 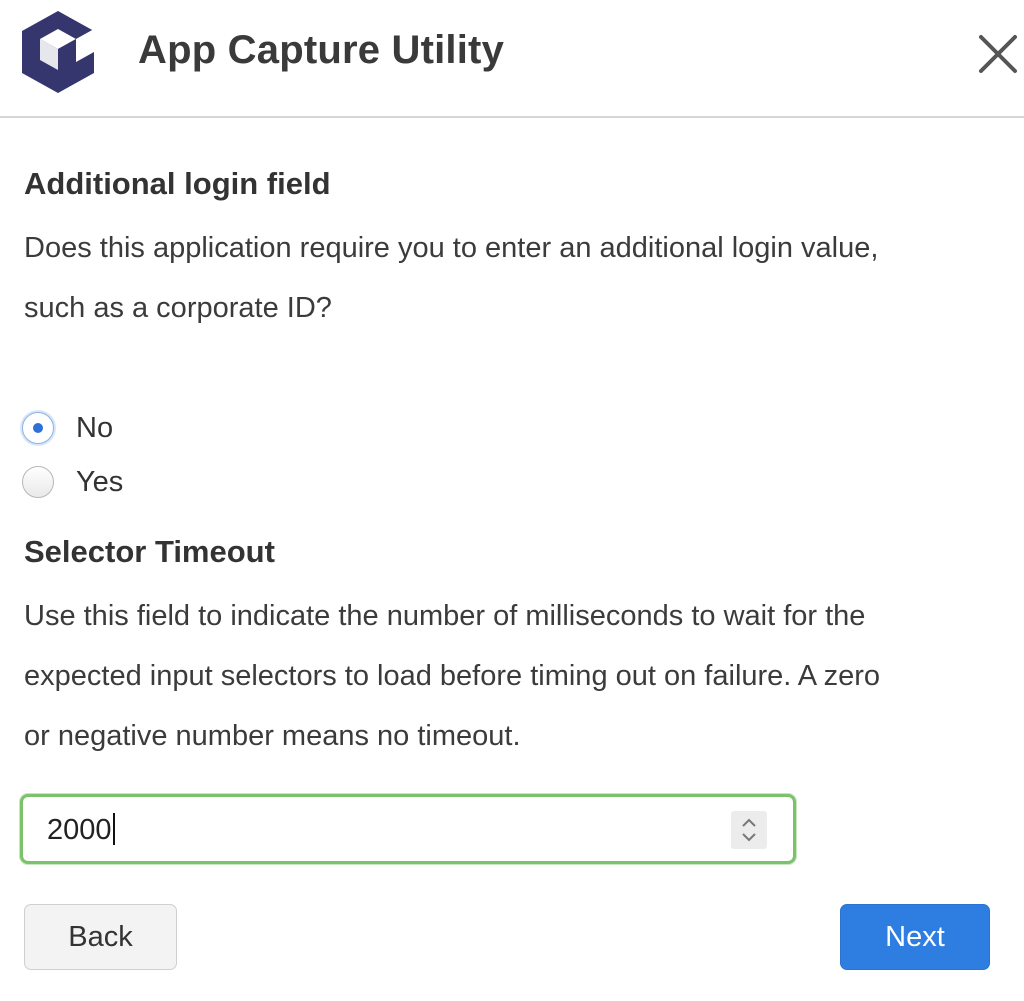 I want to click on radio-label-no: No, so click(x=95, y=427).